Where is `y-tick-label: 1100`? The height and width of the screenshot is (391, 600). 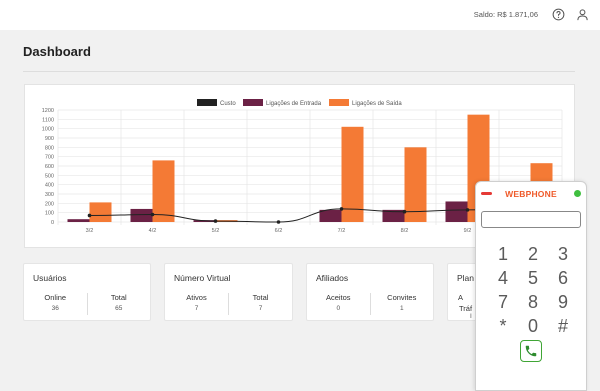 y-tick-label: 1100 is located at coordinates (48, 120).